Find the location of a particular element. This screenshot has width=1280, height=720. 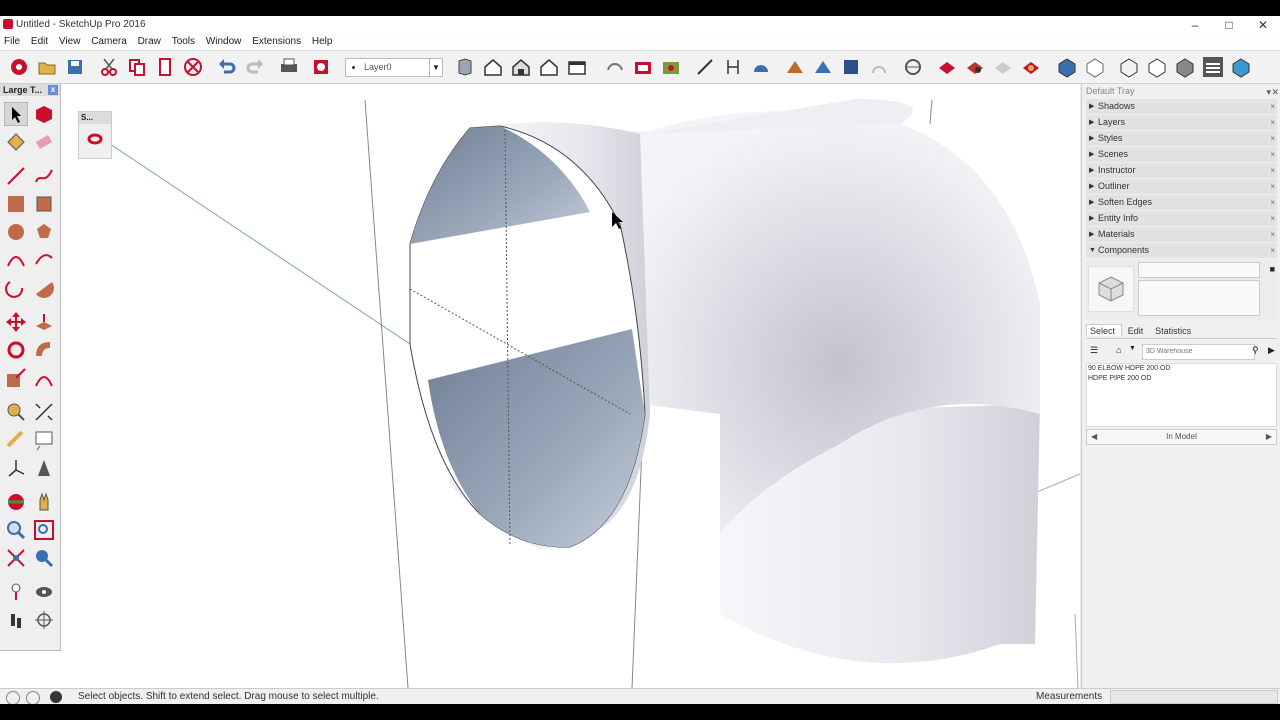

tray-panel-outliner: ▶ Outliner × is located at coordinates (1181, 186).